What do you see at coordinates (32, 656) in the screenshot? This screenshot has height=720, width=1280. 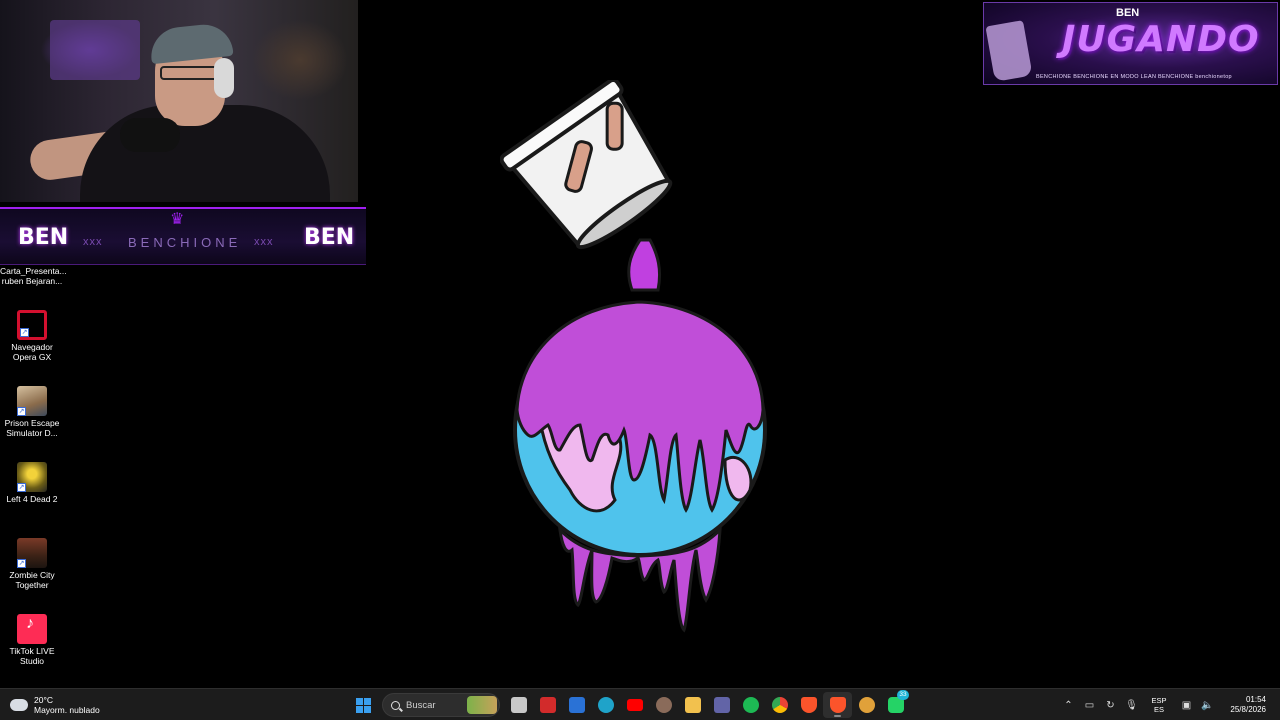 I see `icon-label: TikTok LIVE Studio` at bounding box center [32, 656].